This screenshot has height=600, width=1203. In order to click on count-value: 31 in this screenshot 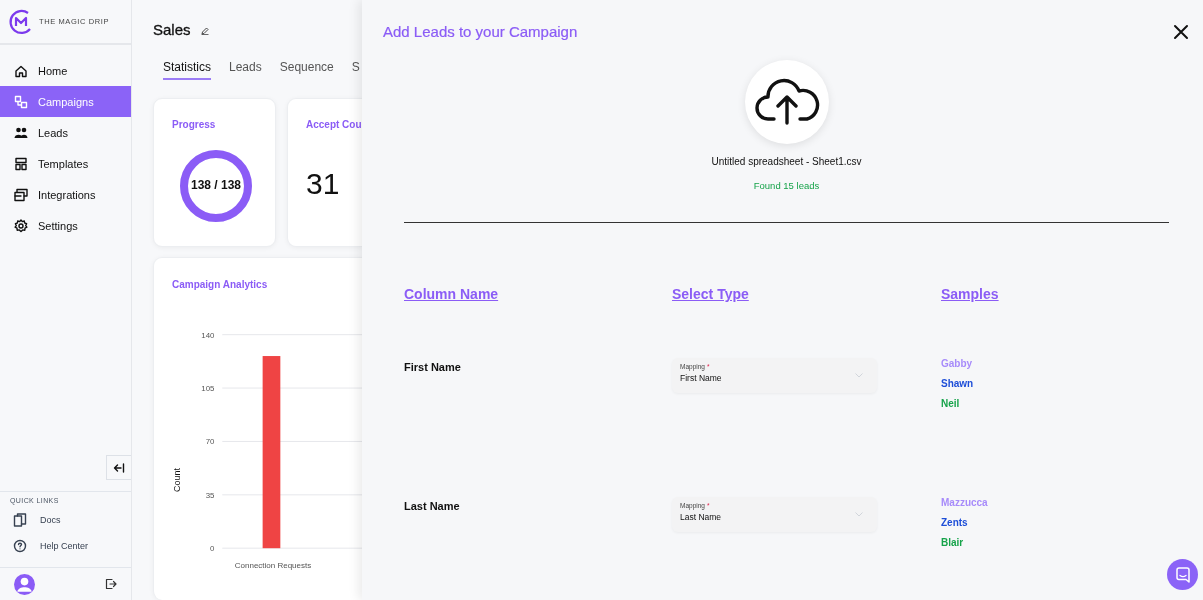, I will do `click(323, 184)`.